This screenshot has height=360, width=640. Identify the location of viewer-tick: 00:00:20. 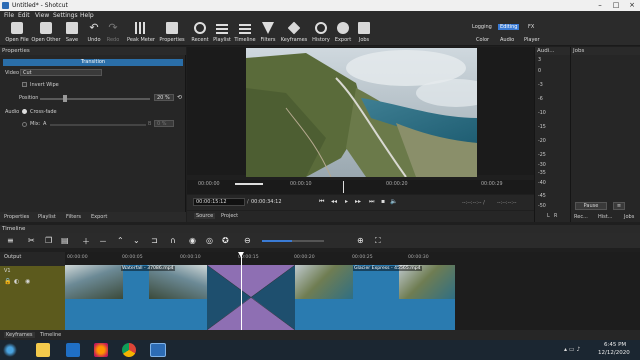
(397, 184).